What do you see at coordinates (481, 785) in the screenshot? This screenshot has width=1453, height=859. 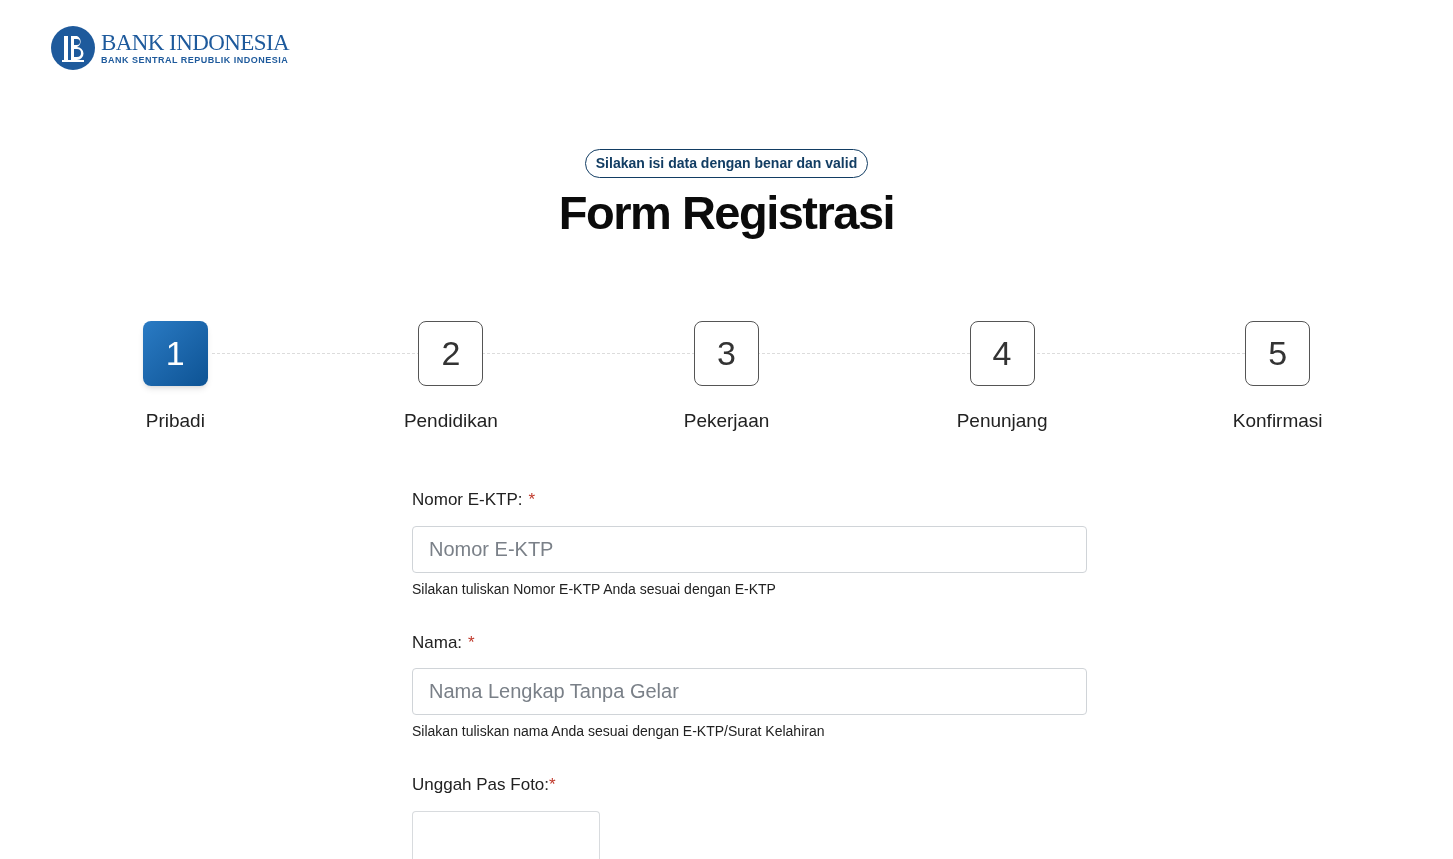 I see `field-label: Unggah Pas Foto:` at bounding box center [481, 785].